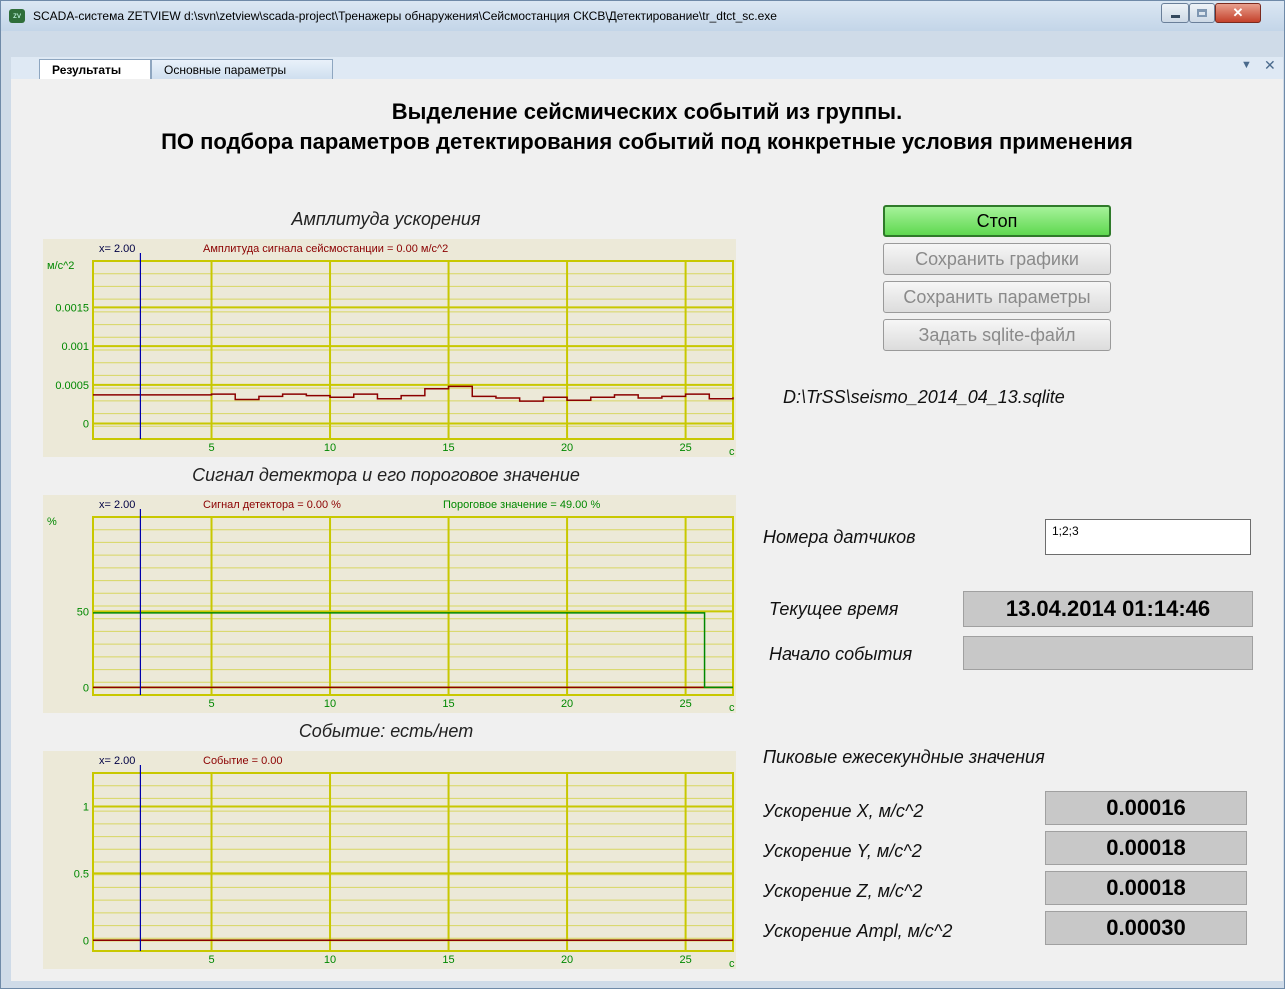  I want to click on event-flag-chart: 00.515 10 15 20 25 сx= 2.00 Событие = 0.00, so click(389, 860).